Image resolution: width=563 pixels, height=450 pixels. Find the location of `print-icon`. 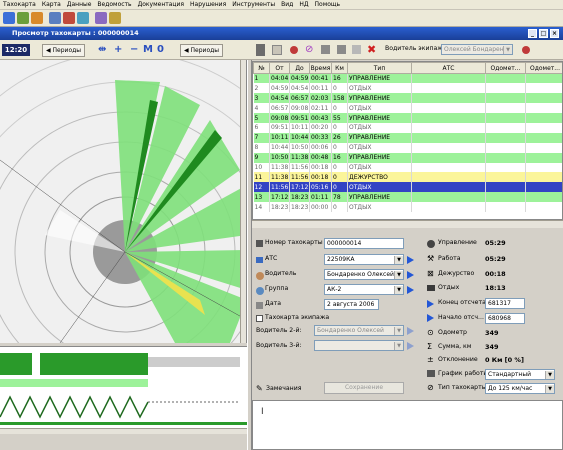

print-icon is located at coordinates (37, 18).